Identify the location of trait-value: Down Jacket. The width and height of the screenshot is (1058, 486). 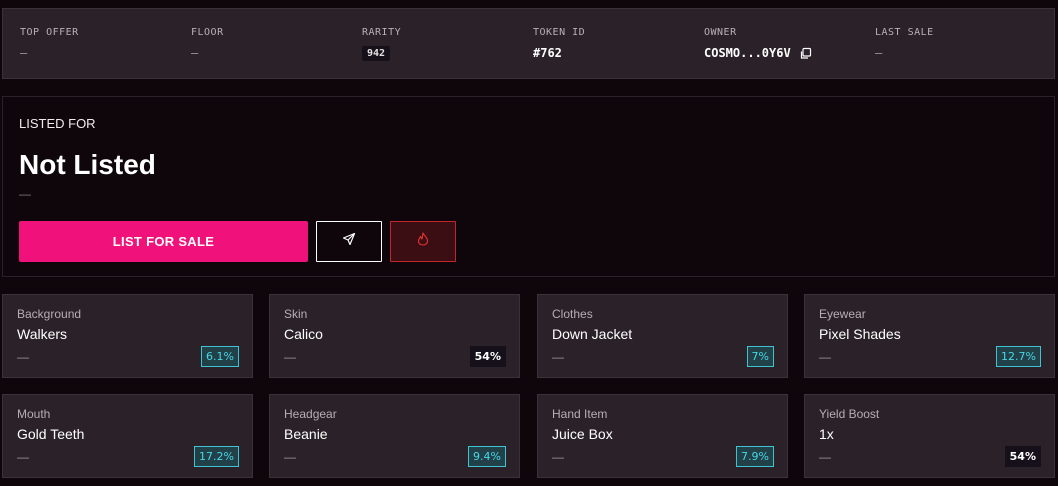
(592, 334).